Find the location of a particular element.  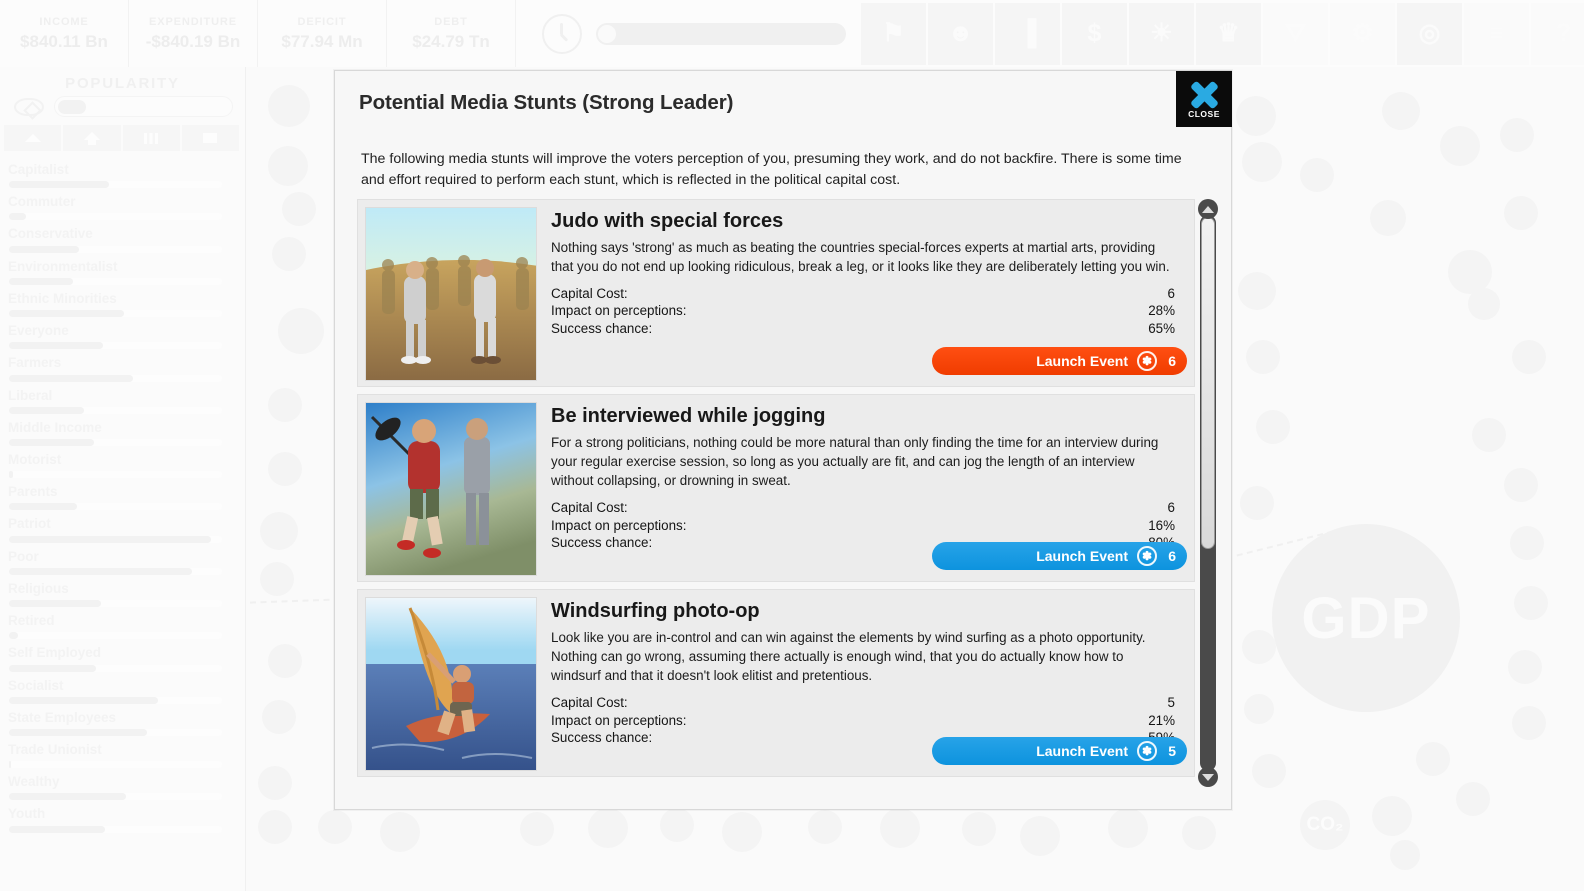

popularity-row: Poor is located at coordinates (122, 562).